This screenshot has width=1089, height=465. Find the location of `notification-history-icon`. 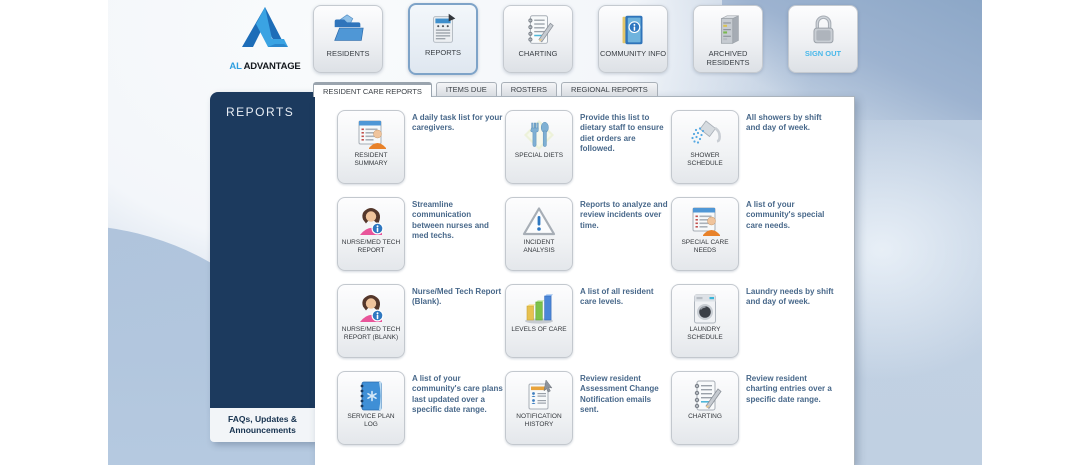

notification-history-icon is located at coordinates (539, 394).